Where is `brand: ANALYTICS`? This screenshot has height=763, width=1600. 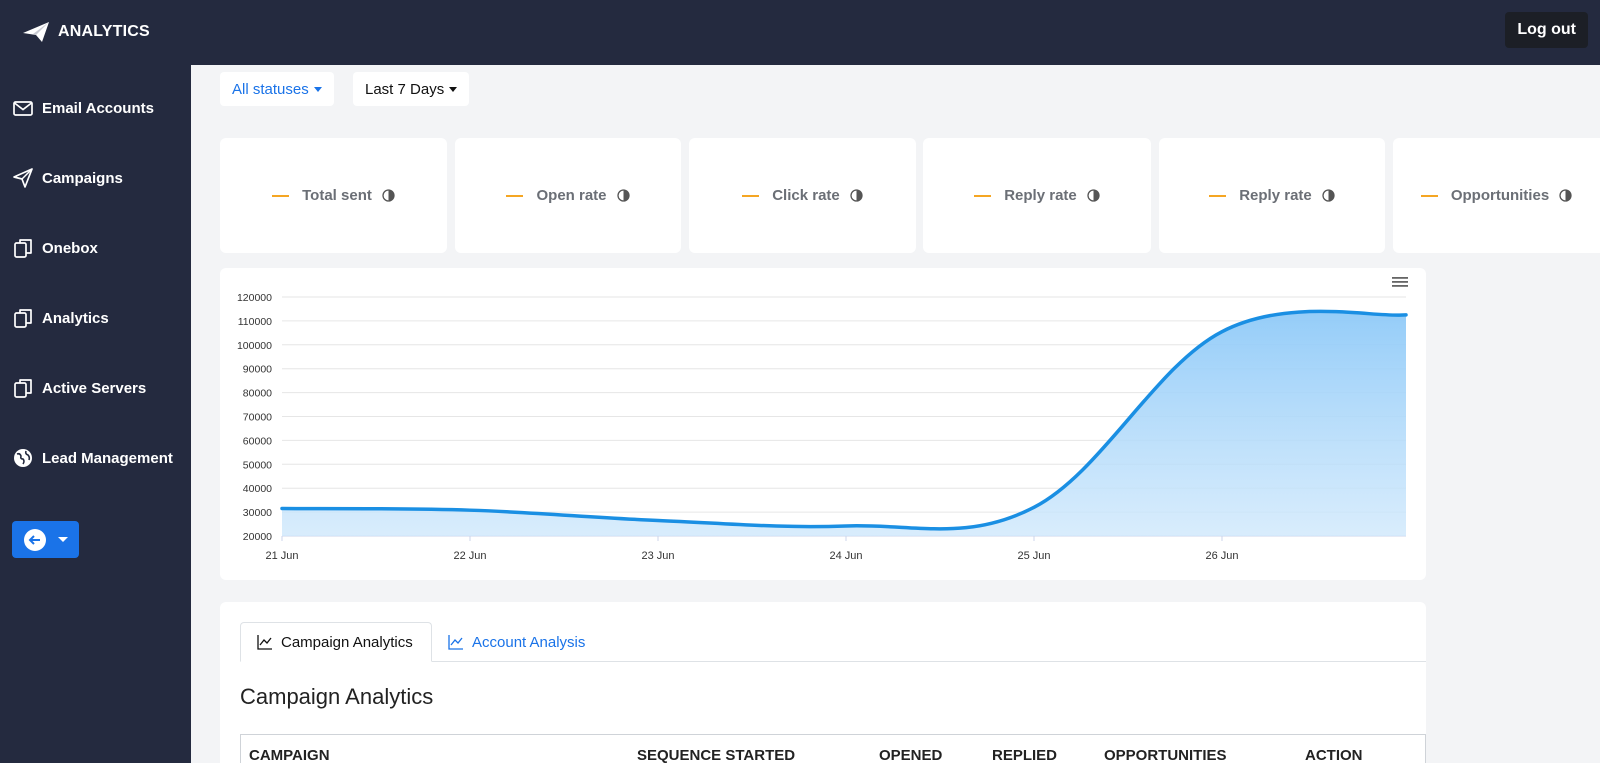
brand: ANALYTICS is located at coordinates (86, 32).